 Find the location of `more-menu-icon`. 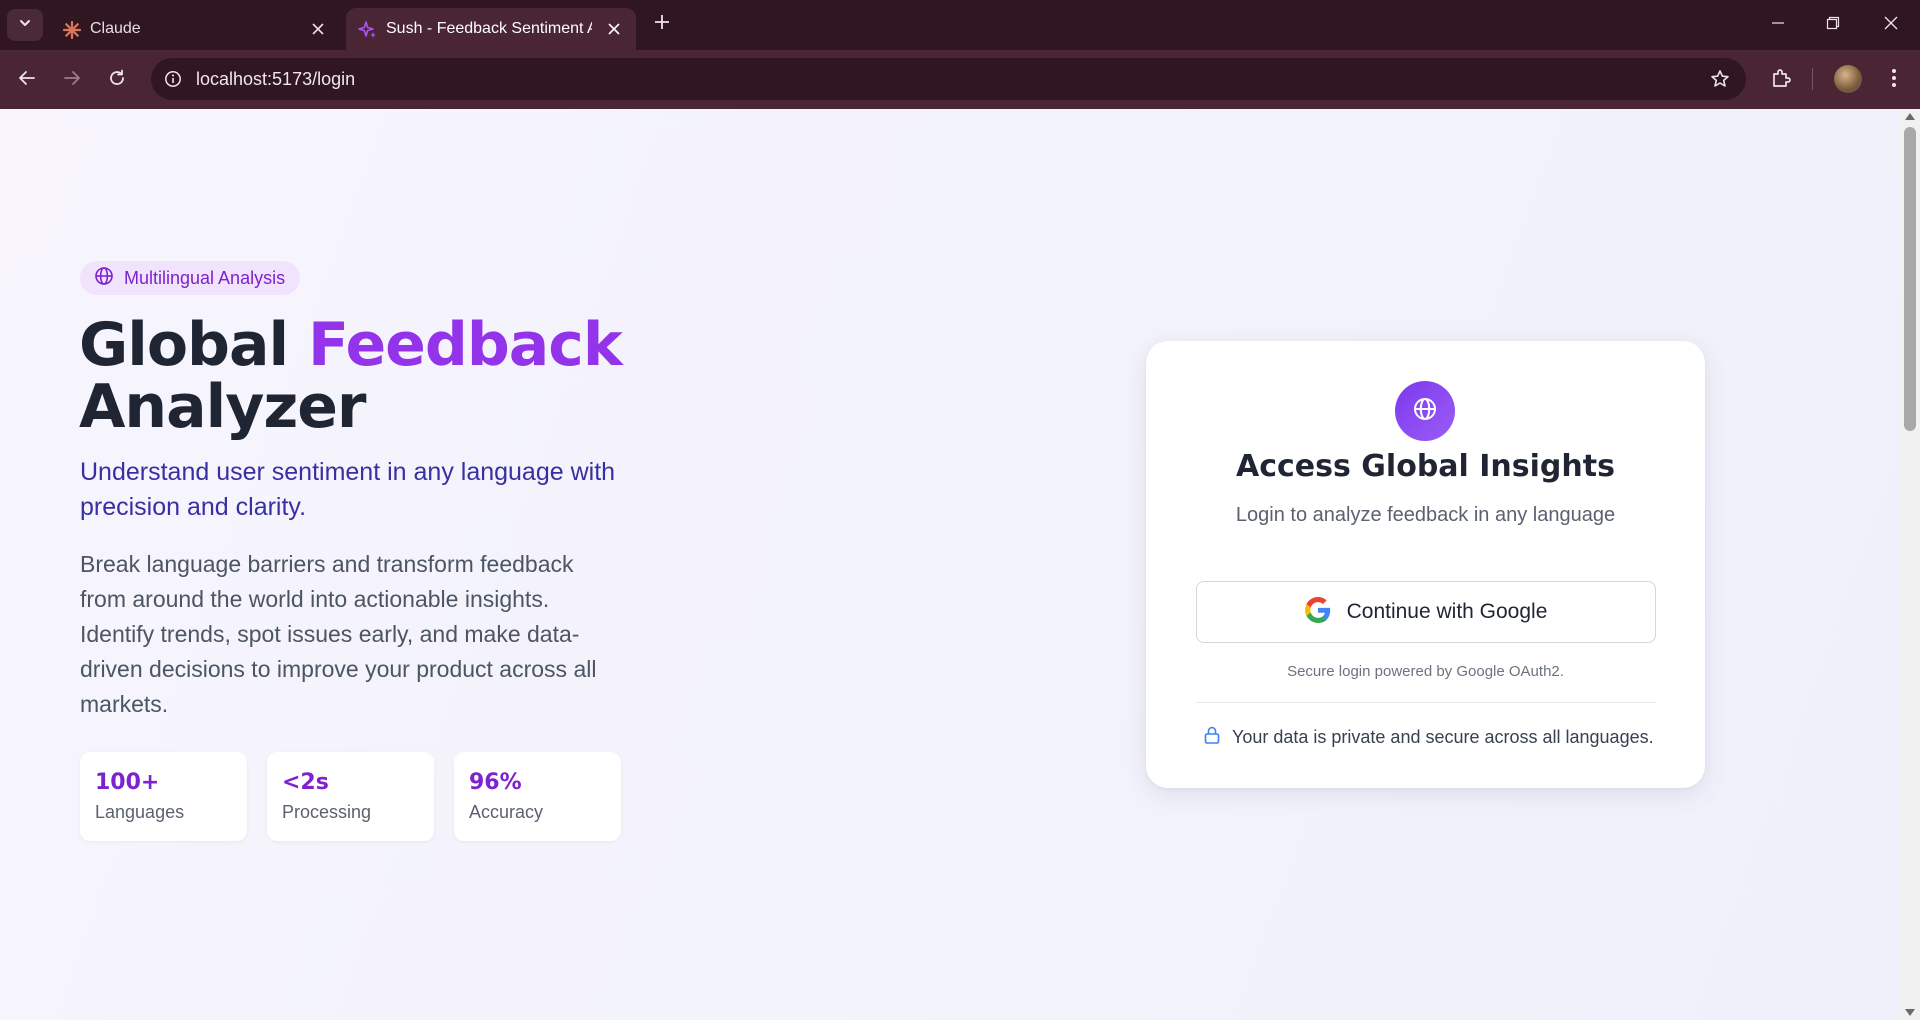

more-menu-icon is located at coordinates (1894, 80).